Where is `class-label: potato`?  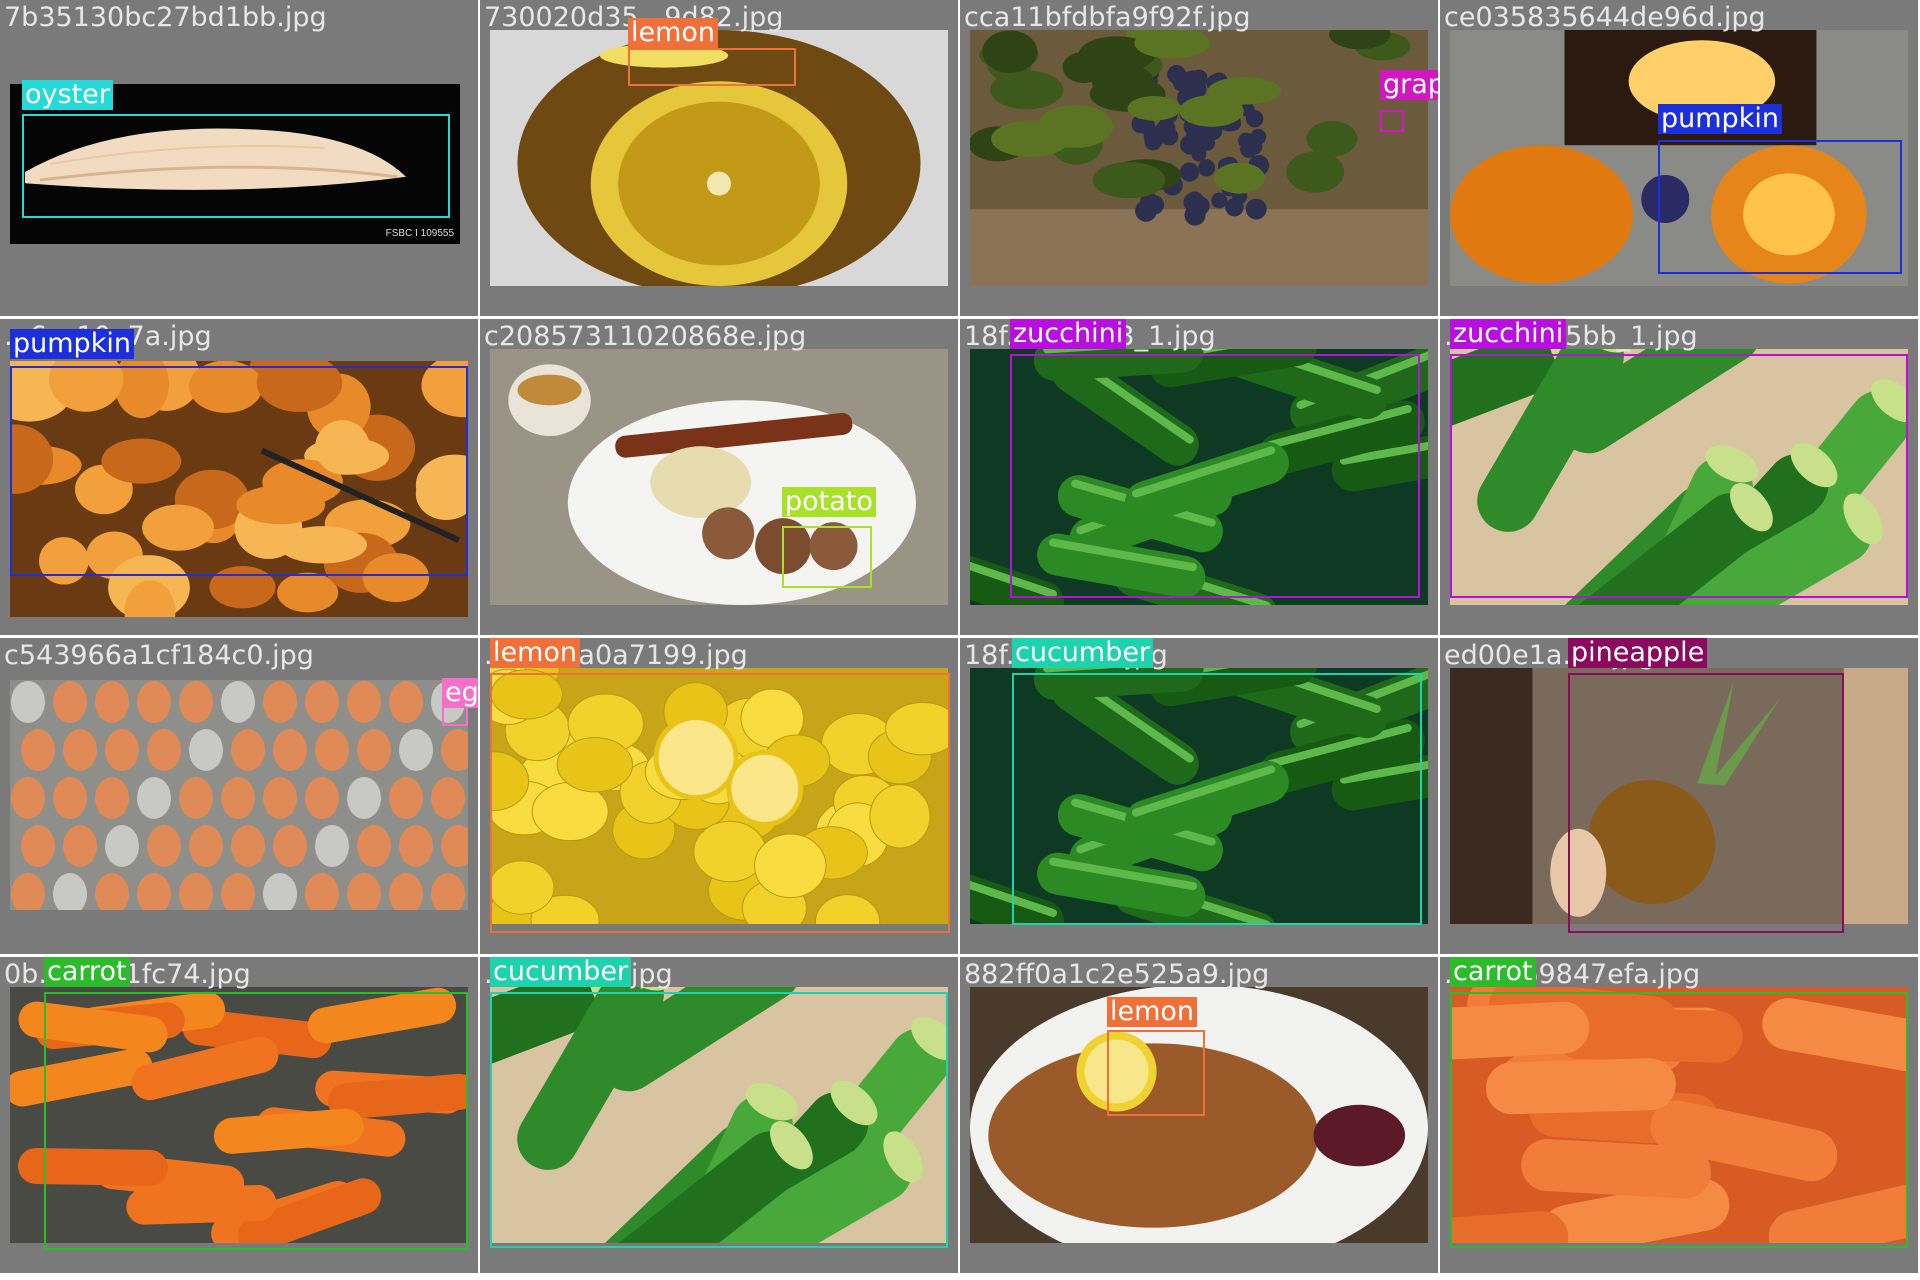 class-label: potato is located at coordinates (829, 502).